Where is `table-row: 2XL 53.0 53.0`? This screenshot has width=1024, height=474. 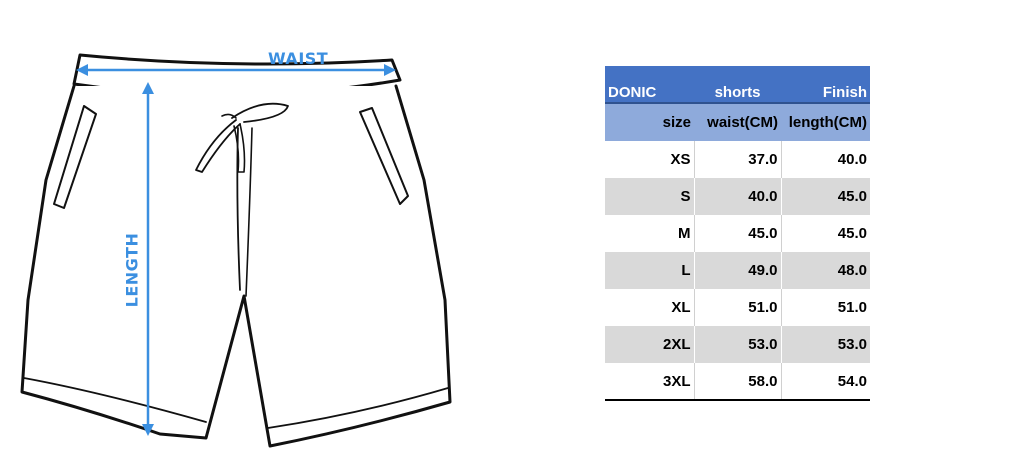 table-row: 2XL 53.0 53.0 is located at coordinates (737, 344).